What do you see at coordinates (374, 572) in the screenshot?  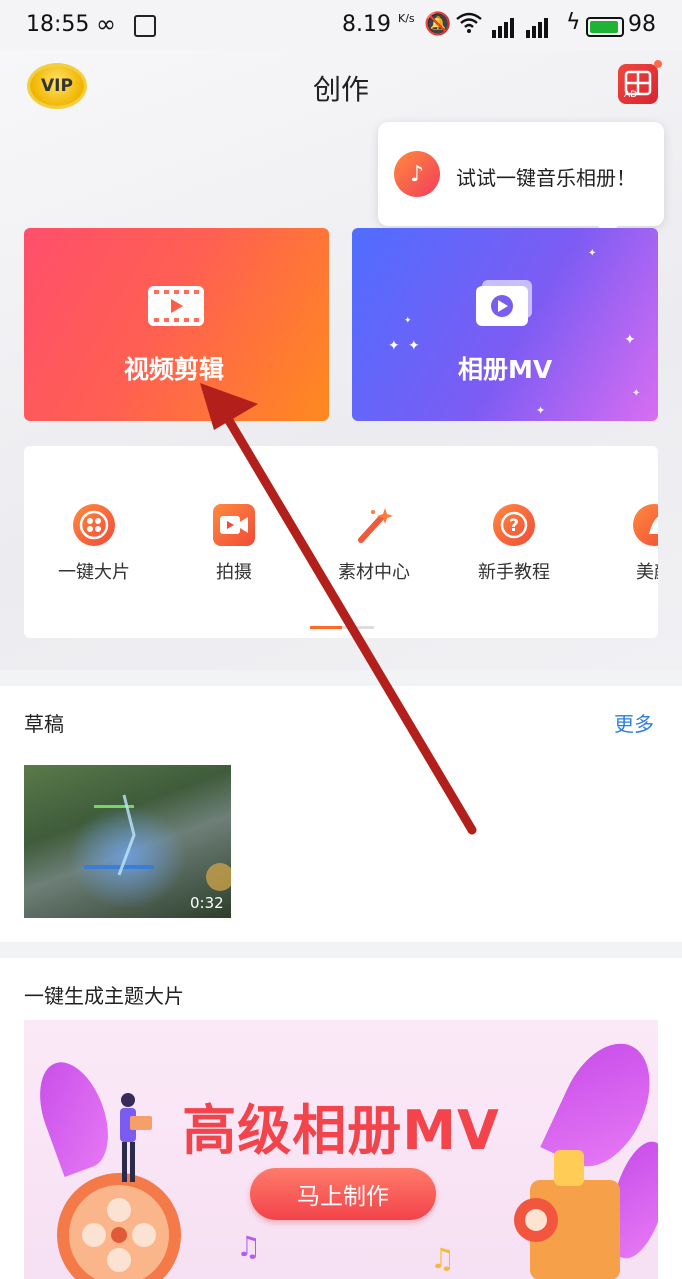 I see `tool-label: 素材中心` at bounding box center [374, 572].